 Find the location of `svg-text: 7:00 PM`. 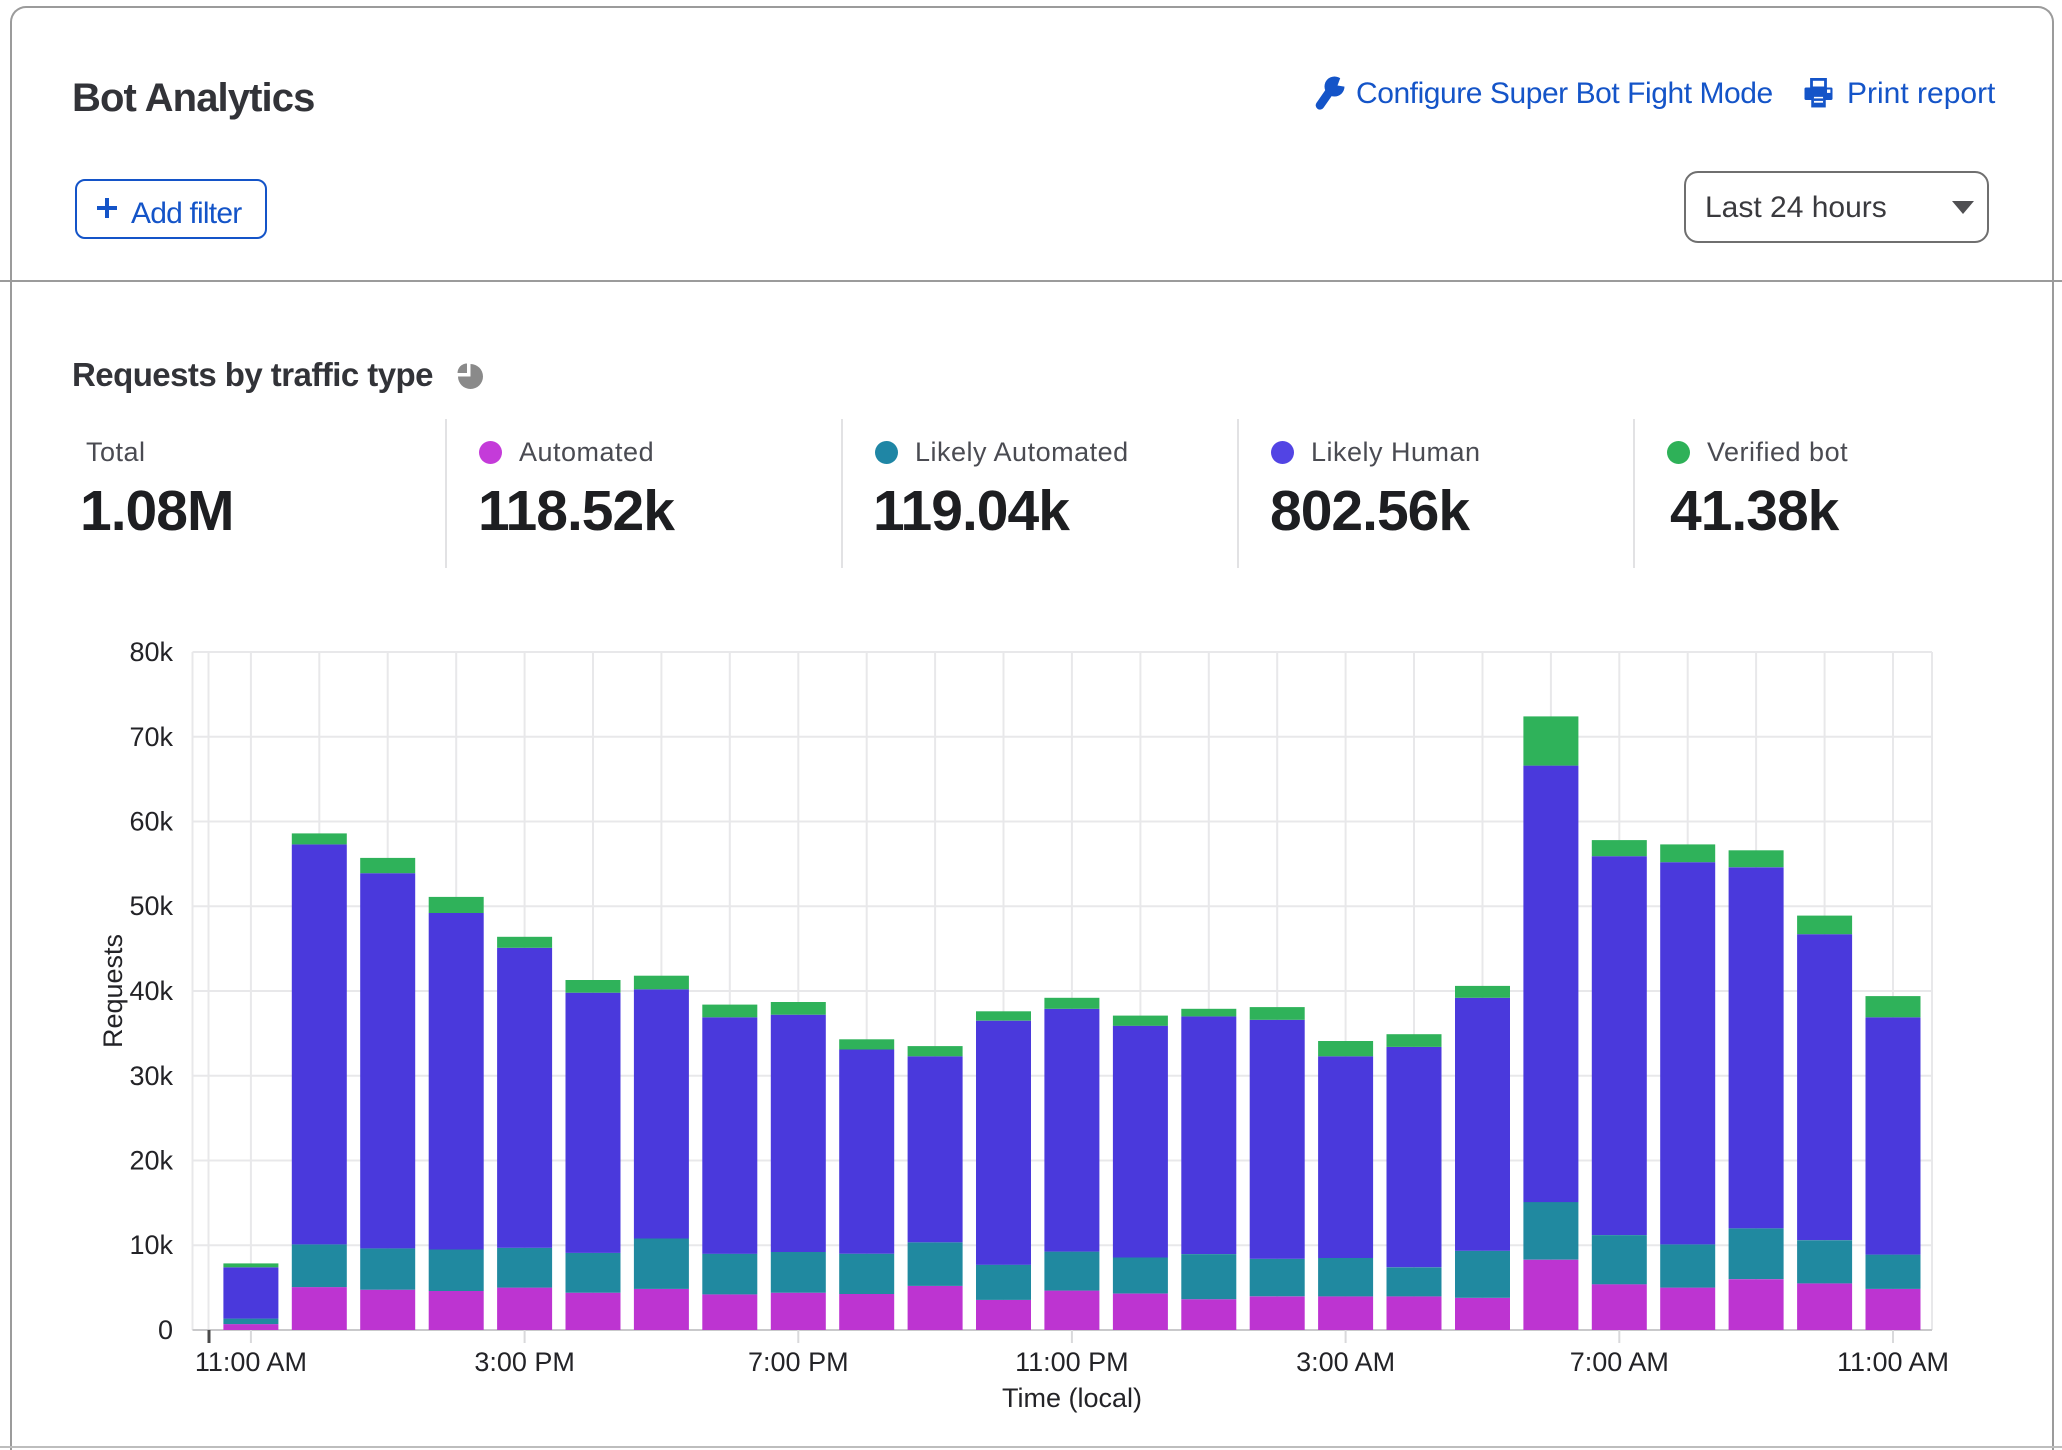

svg-text: 7:00 PM is located at coordinates (798, 1362).